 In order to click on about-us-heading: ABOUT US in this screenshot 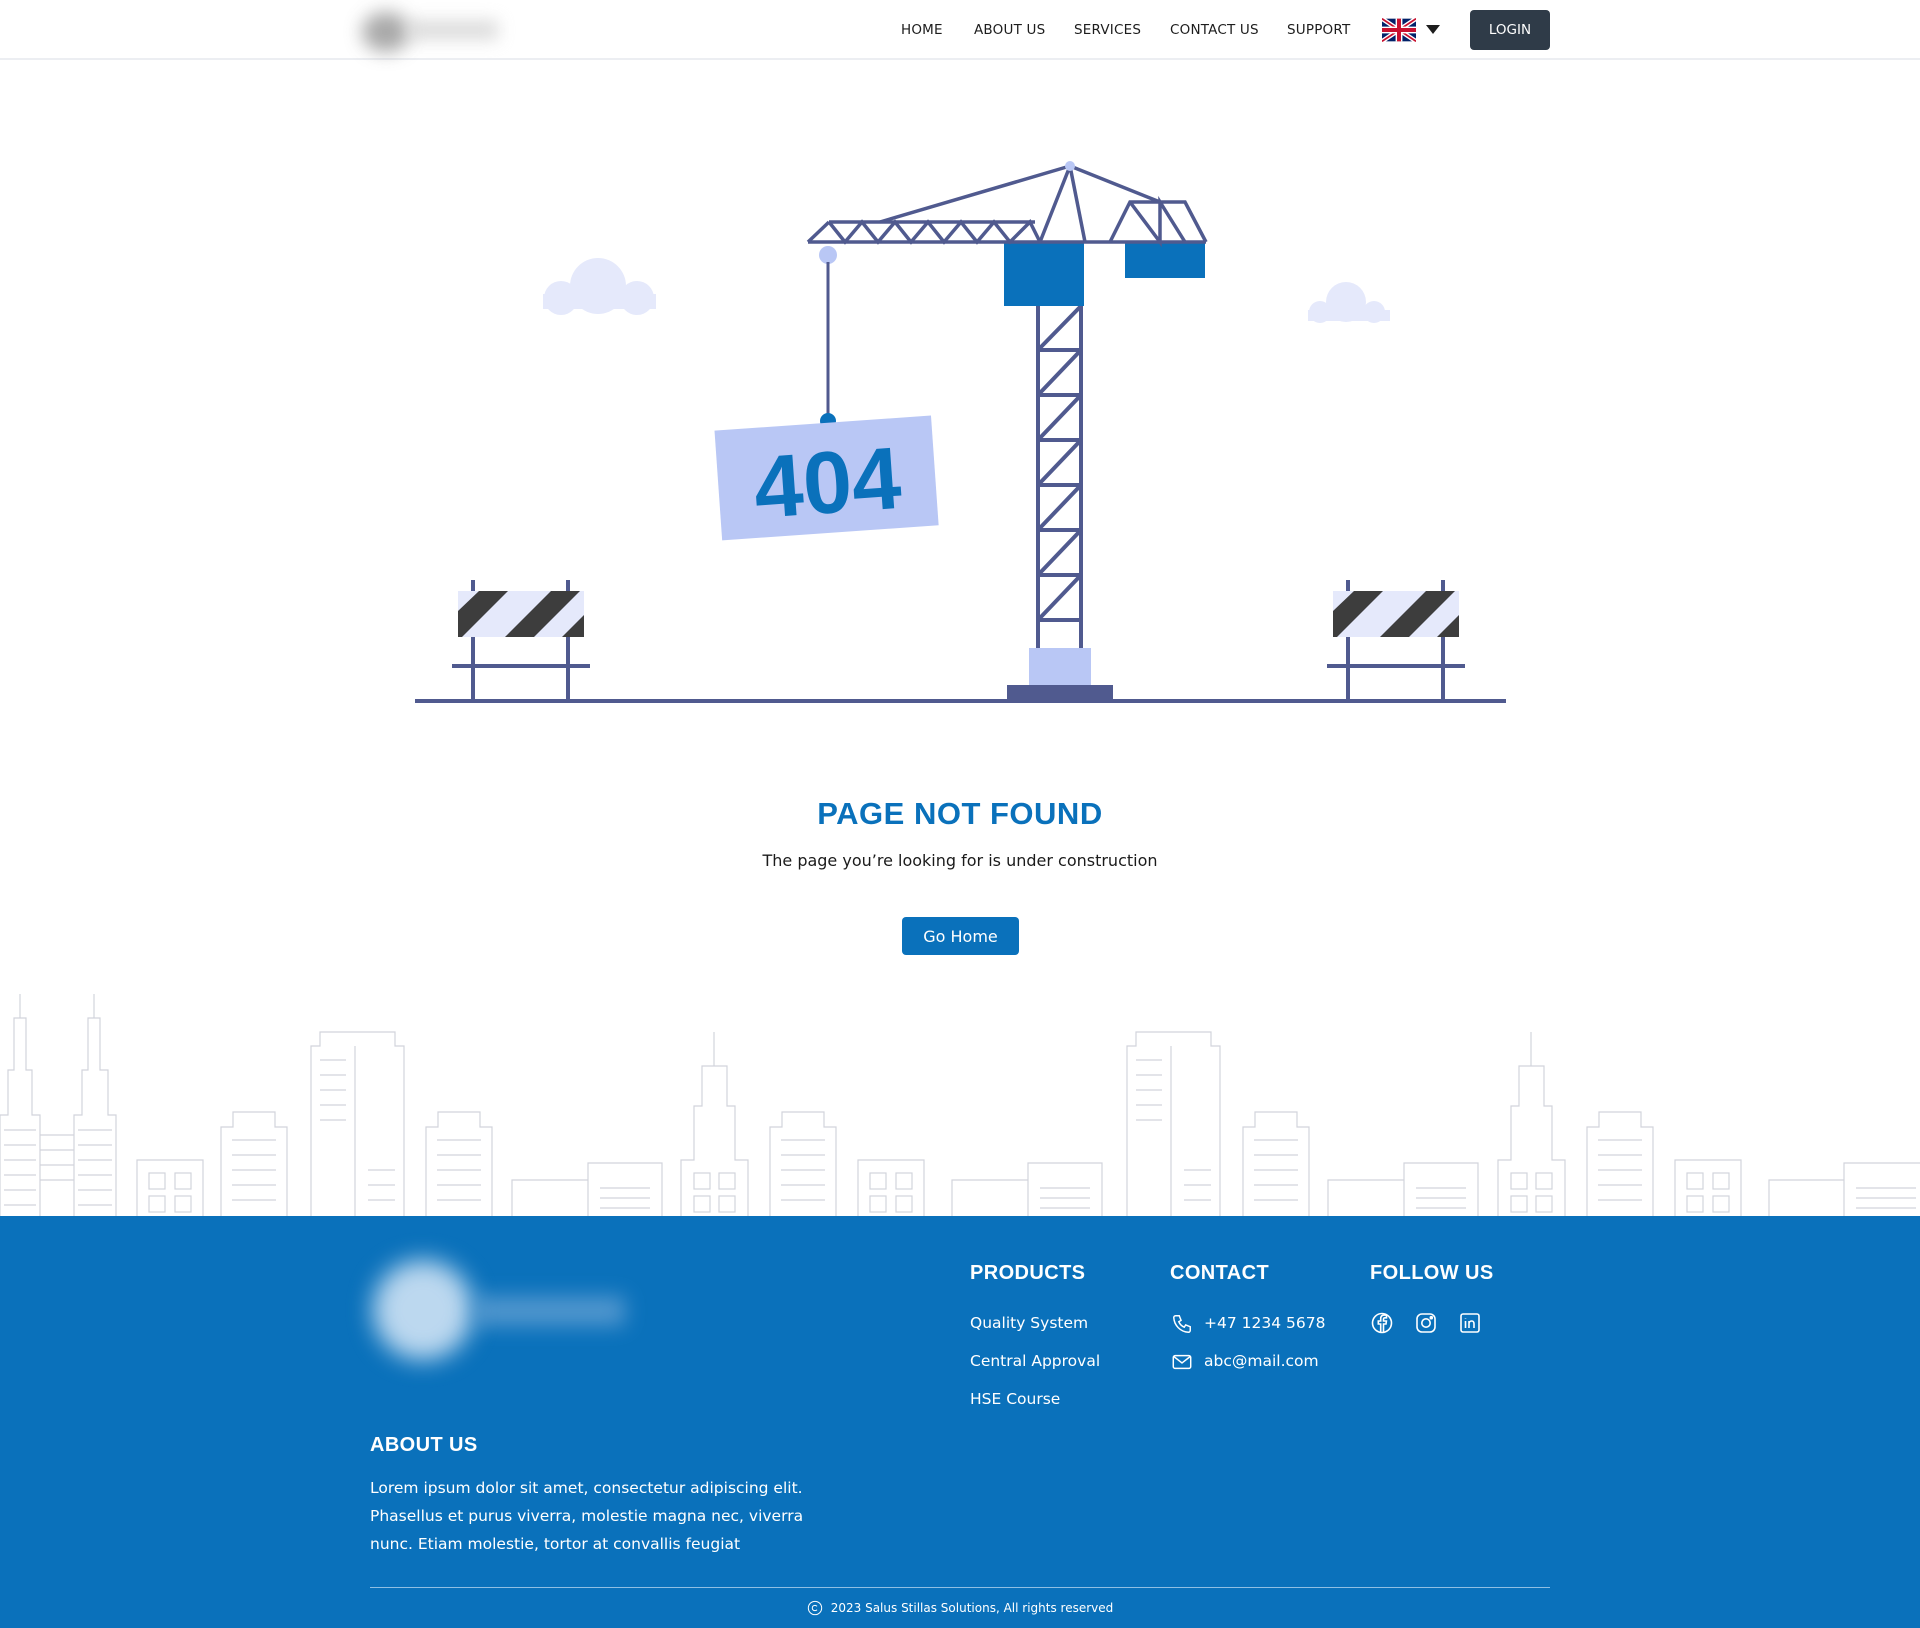, I will do `click(424, 1445)`.